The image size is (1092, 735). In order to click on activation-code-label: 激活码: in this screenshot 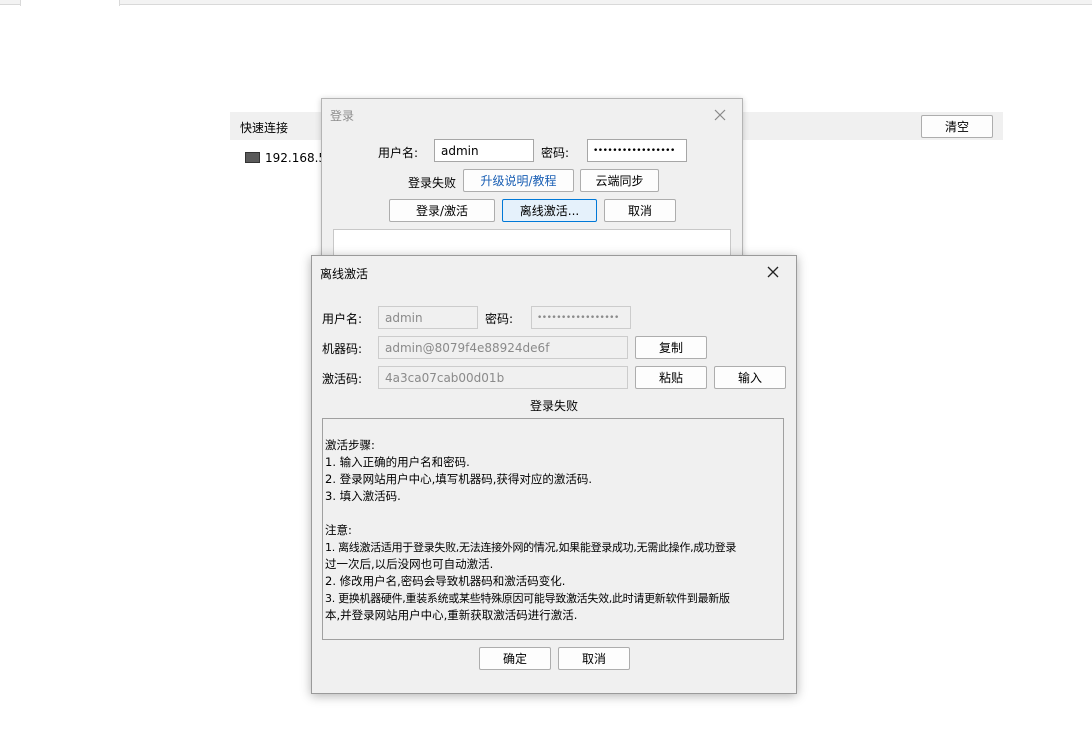, I will do `click(342, 379)`.